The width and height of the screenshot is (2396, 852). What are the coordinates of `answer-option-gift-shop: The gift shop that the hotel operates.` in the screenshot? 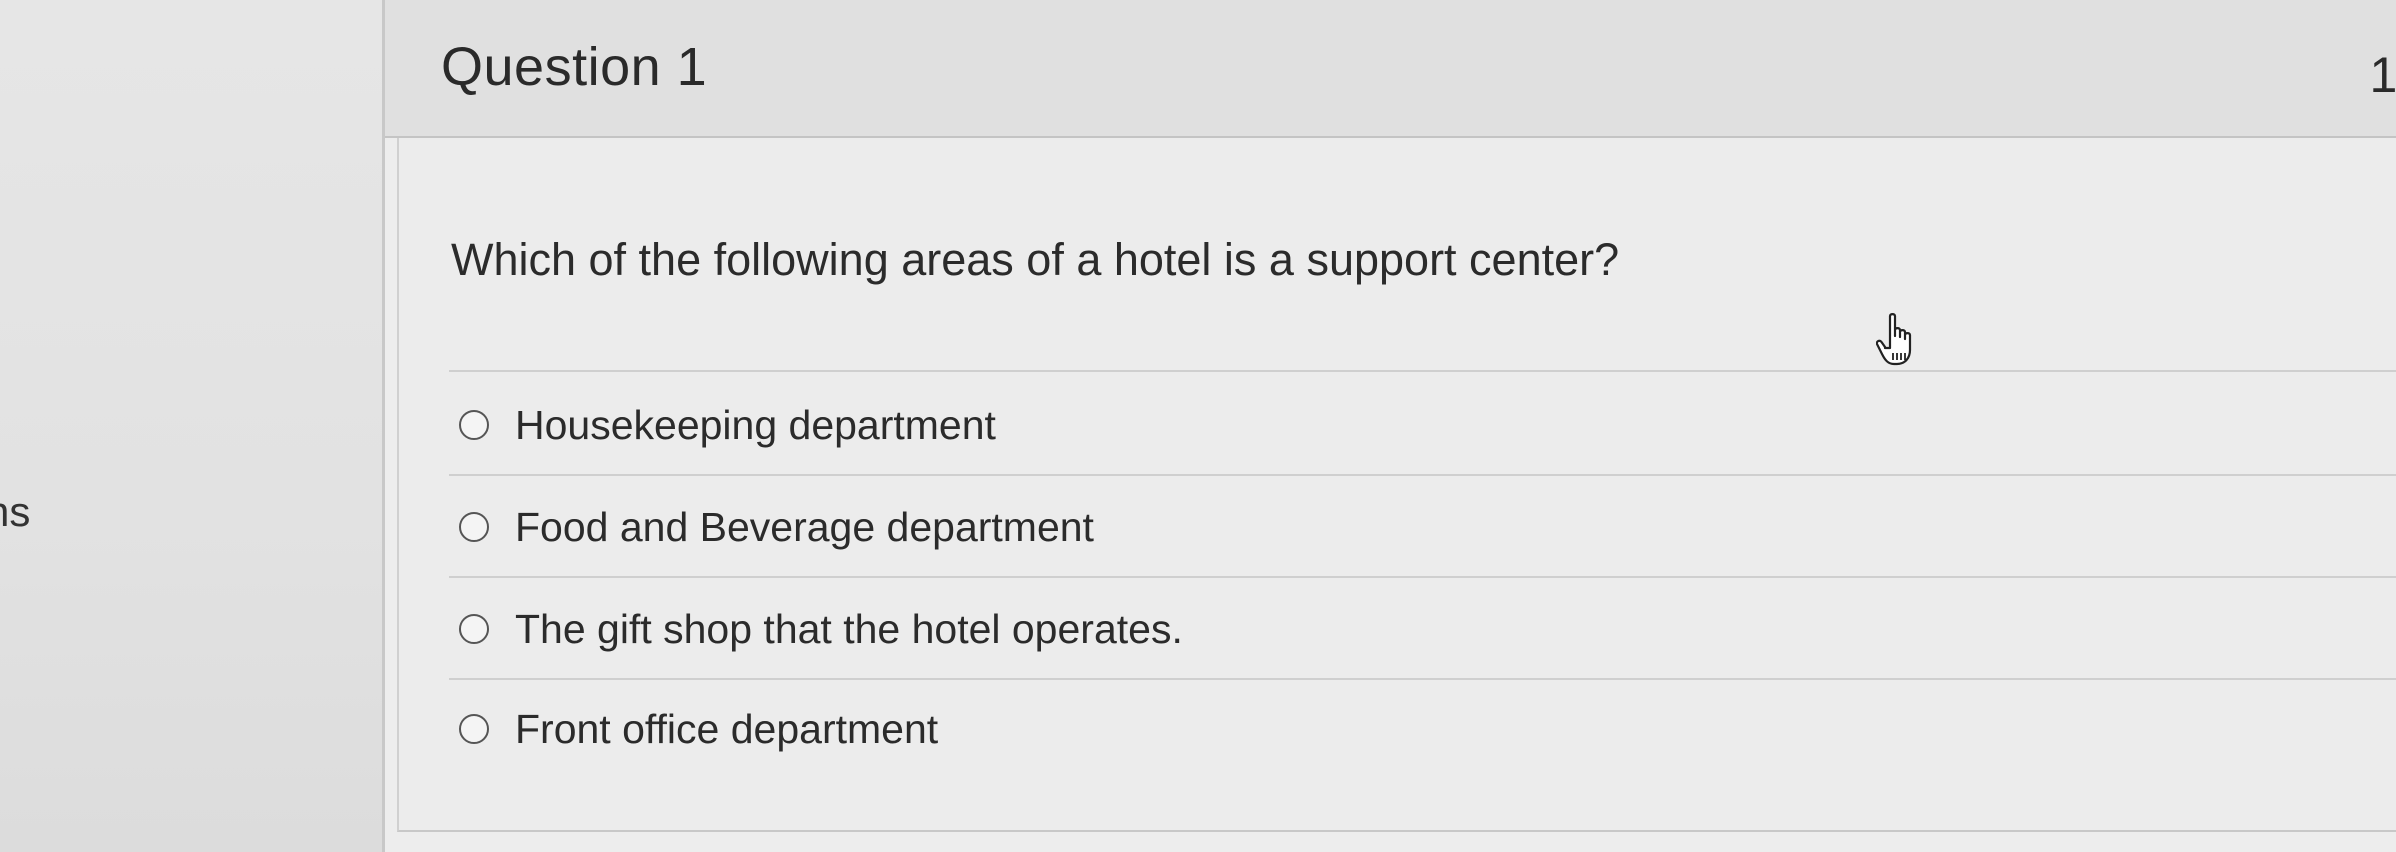 It's located at (821, 629).